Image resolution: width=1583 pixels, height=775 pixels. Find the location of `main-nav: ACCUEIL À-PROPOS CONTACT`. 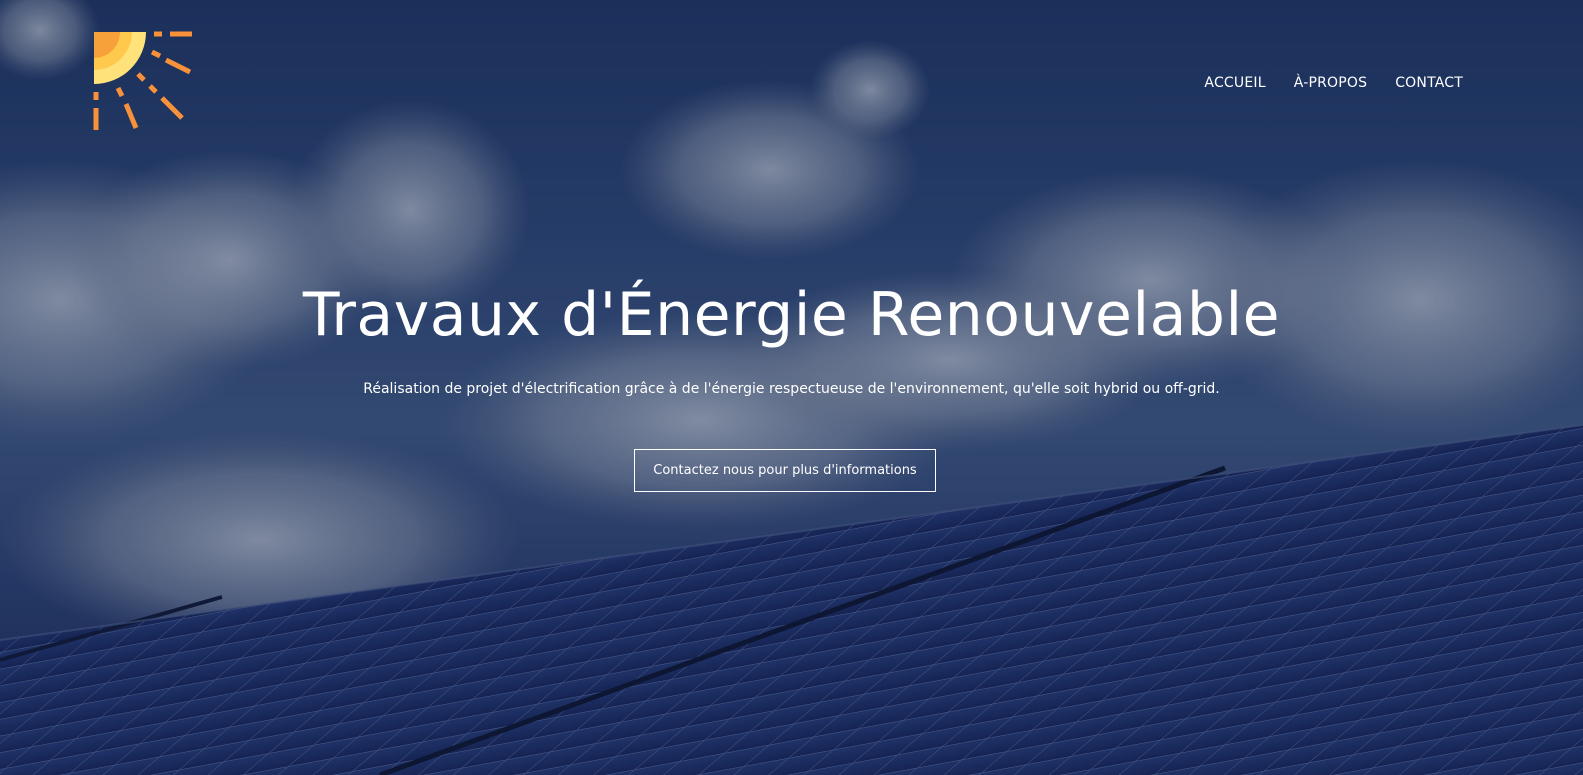

main-nav: ACCUEIL À-PROPOS CONTACT is located at coordinates (1333, 83).